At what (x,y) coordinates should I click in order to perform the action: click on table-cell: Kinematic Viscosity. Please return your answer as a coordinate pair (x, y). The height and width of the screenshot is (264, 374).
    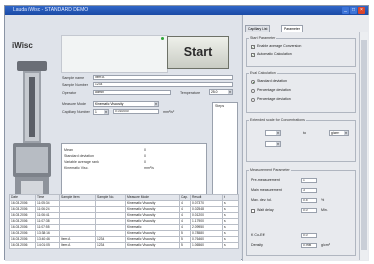
    Looking at the image, I should click on (152, 245).